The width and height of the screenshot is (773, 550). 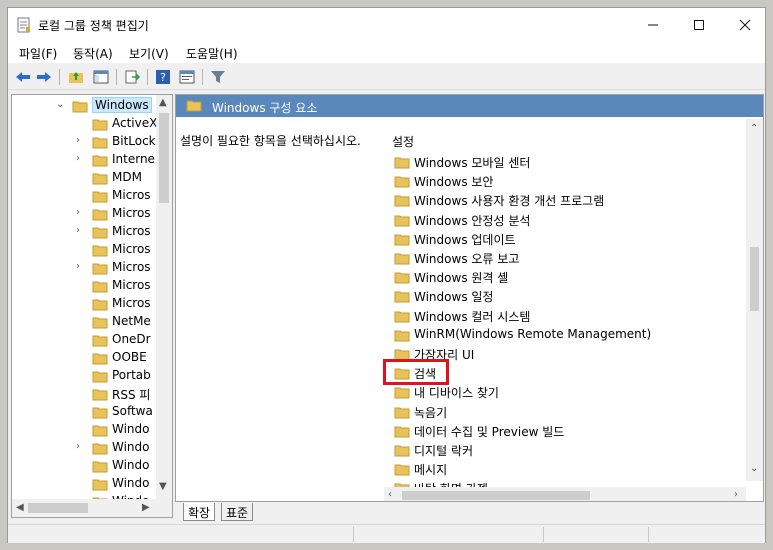 I want to click on close-icon, so click(x=745, y=24).